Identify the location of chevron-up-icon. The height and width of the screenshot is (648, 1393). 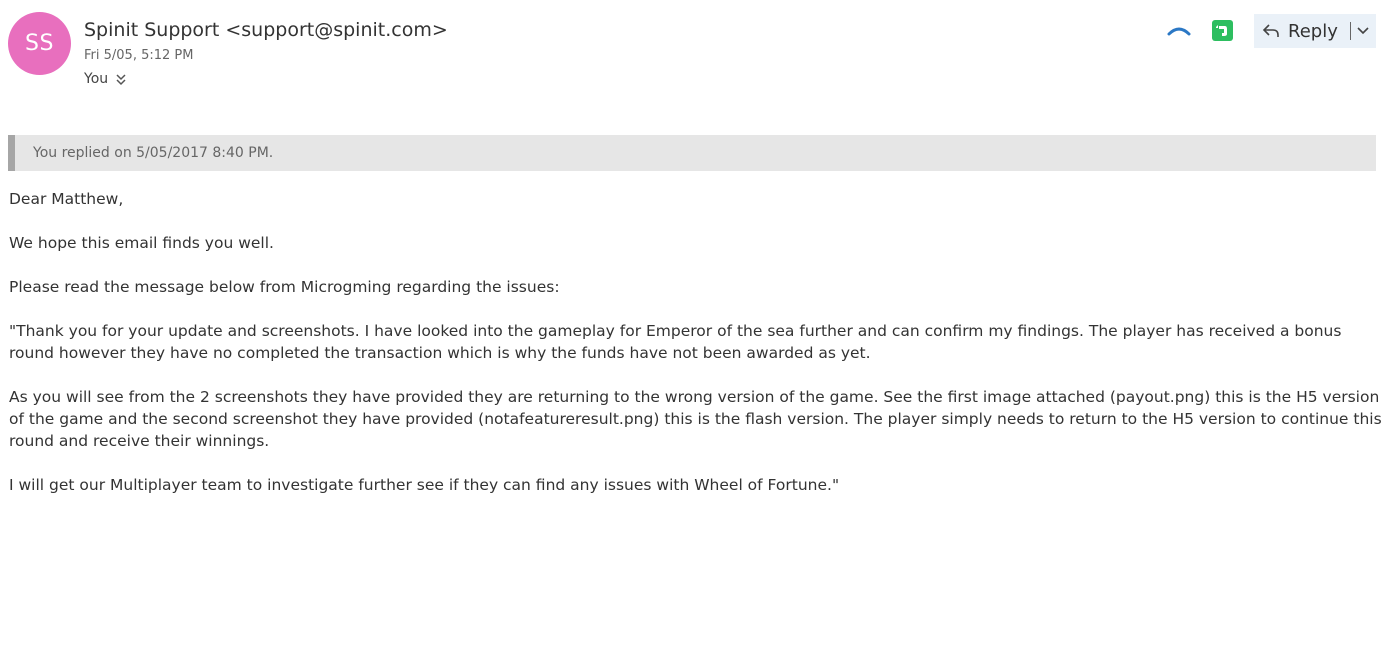
(1179, 31).